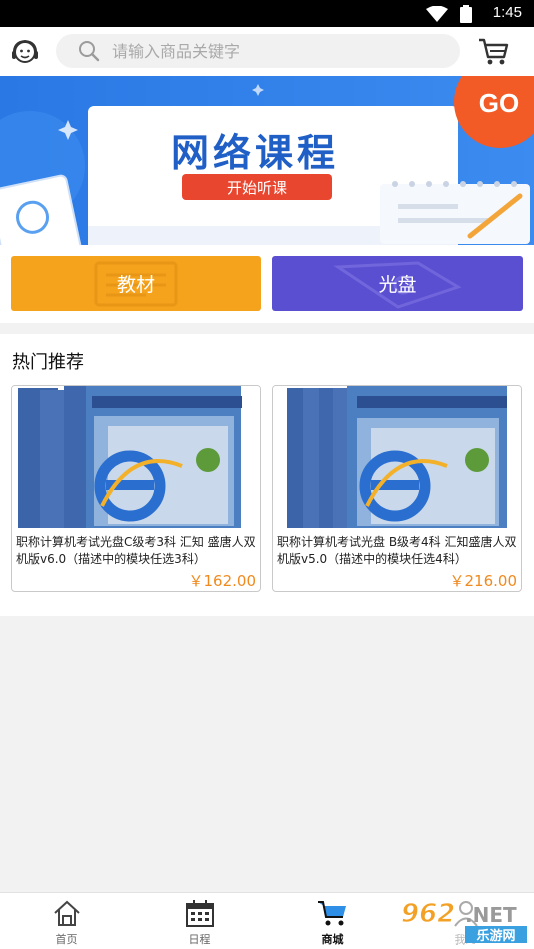  What do you see at coordinates (66, 939) in the screenshot?
I see `tab-label: 首页` at bounding box center [66, 939].